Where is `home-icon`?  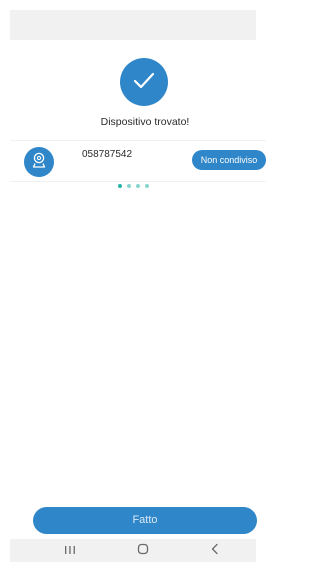
home-icon is located at coordinates (143, 551).